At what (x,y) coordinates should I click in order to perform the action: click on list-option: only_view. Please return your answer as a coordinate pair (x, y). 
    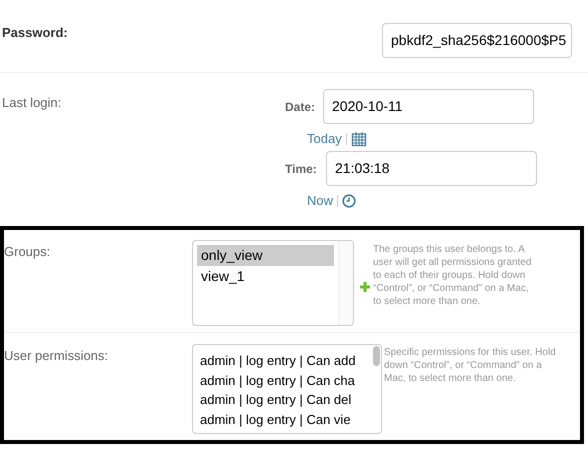
    Looking at the image, I should click on (265, 255).